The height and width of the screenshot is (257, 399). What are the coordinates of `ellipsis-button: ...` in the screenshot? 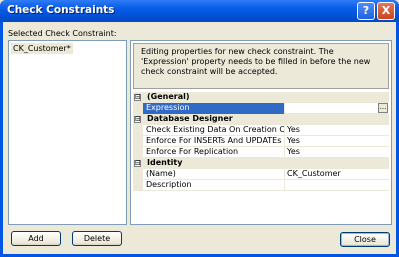 It's located at (383, 108).